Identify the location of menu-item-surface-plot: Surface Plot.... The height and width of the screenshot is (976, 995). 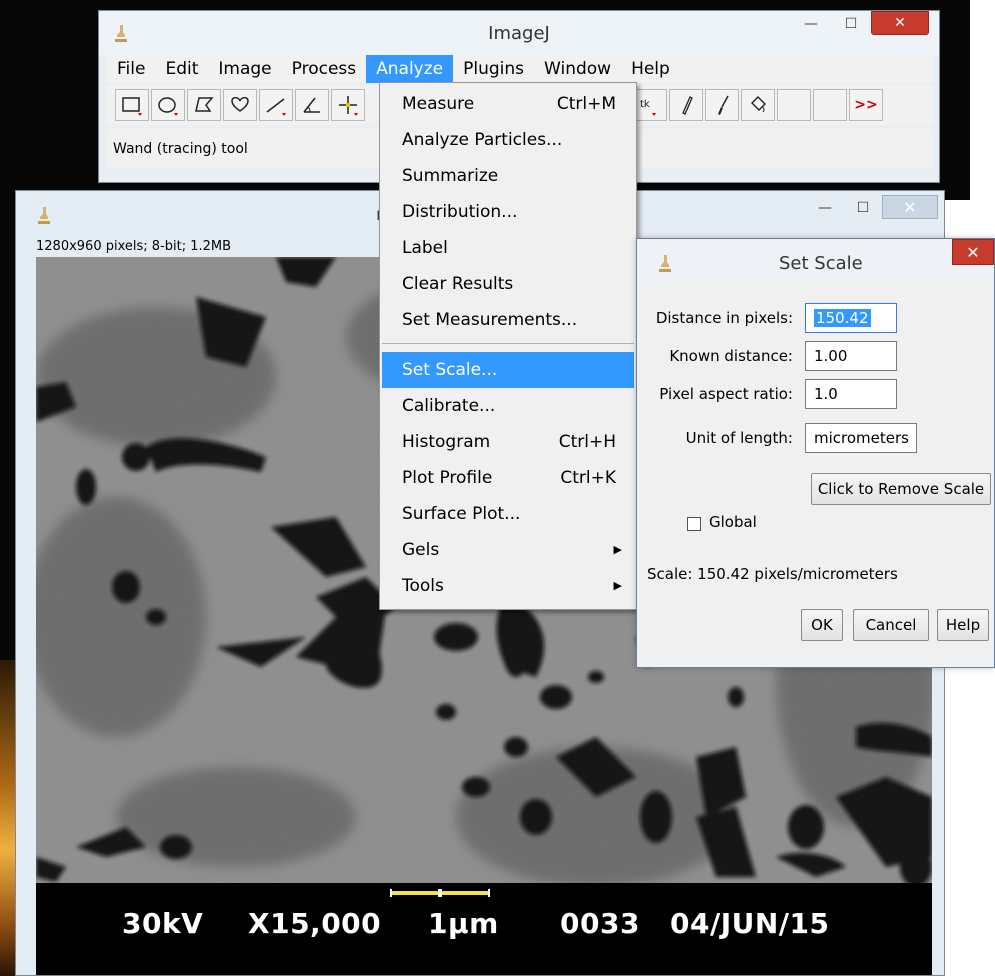
(508, 514).